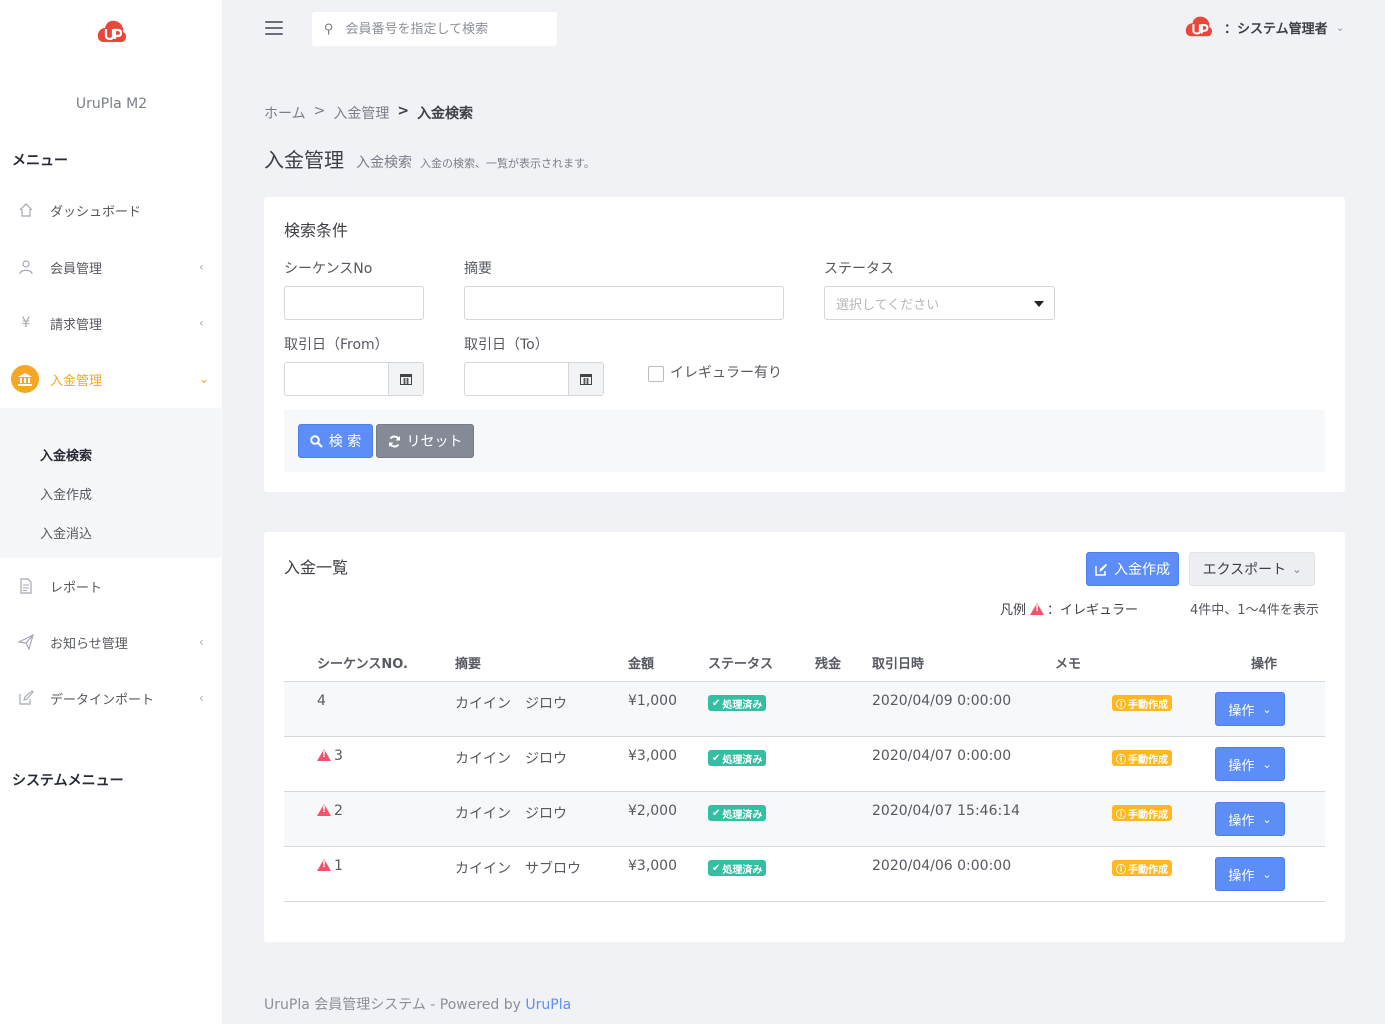 The image size is (1385, 1024). What do you see at coordinates (26, 210) in the screenshot?
I see `home-icon` at bounding box center [26, 210].